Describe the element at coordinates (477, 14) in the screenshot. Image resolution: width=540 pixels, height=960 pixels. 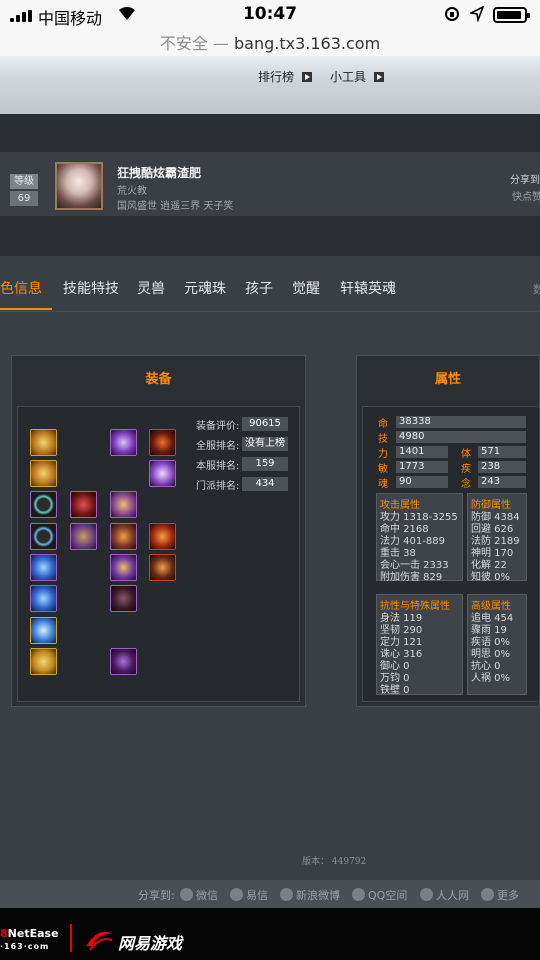
I see `location-icon` at that location.